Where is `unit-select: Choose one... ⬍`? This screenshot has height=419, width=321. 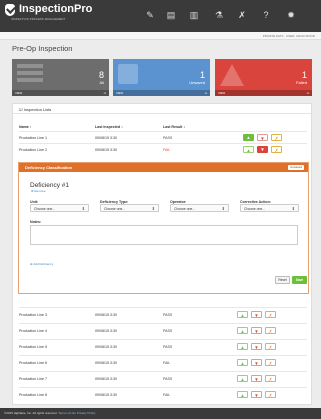
unit-select: Choose one... ⬍ is located at coordinates (59, 208).